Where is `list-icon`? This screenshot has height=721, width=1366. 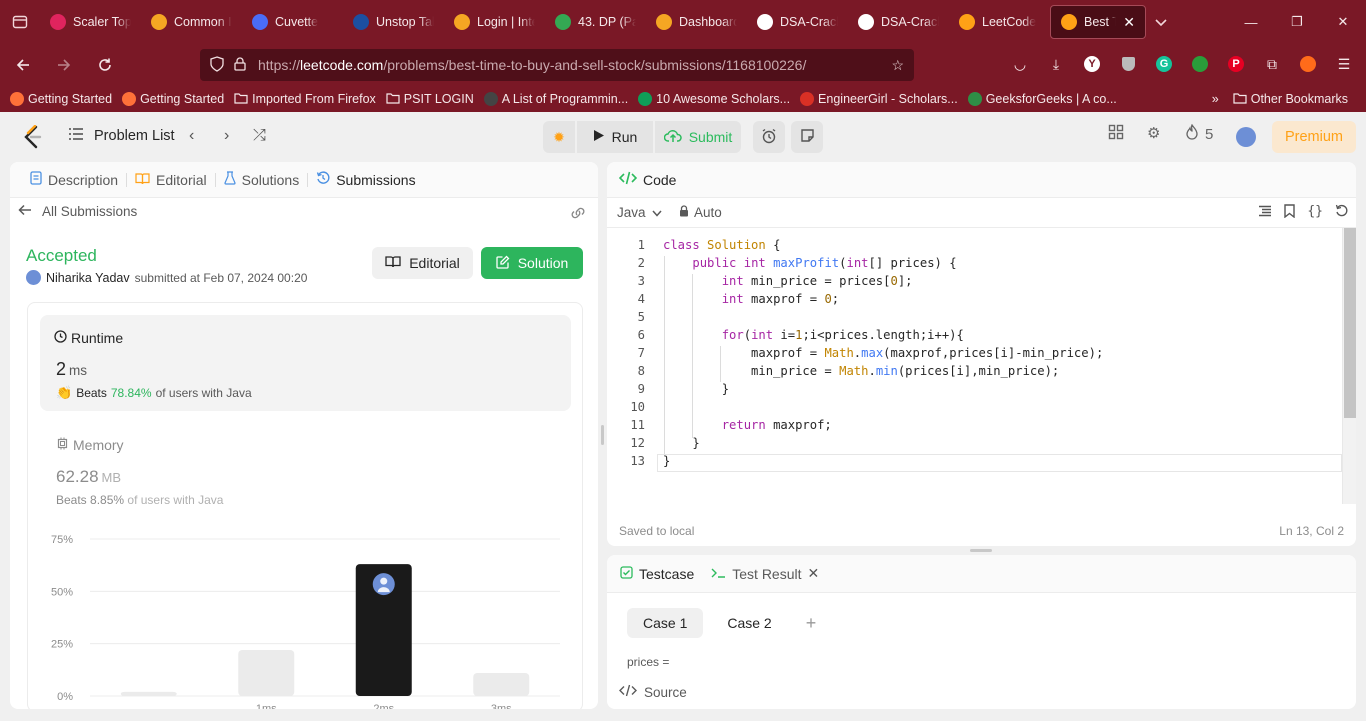 list-icon is located at coordinates (76, 136).